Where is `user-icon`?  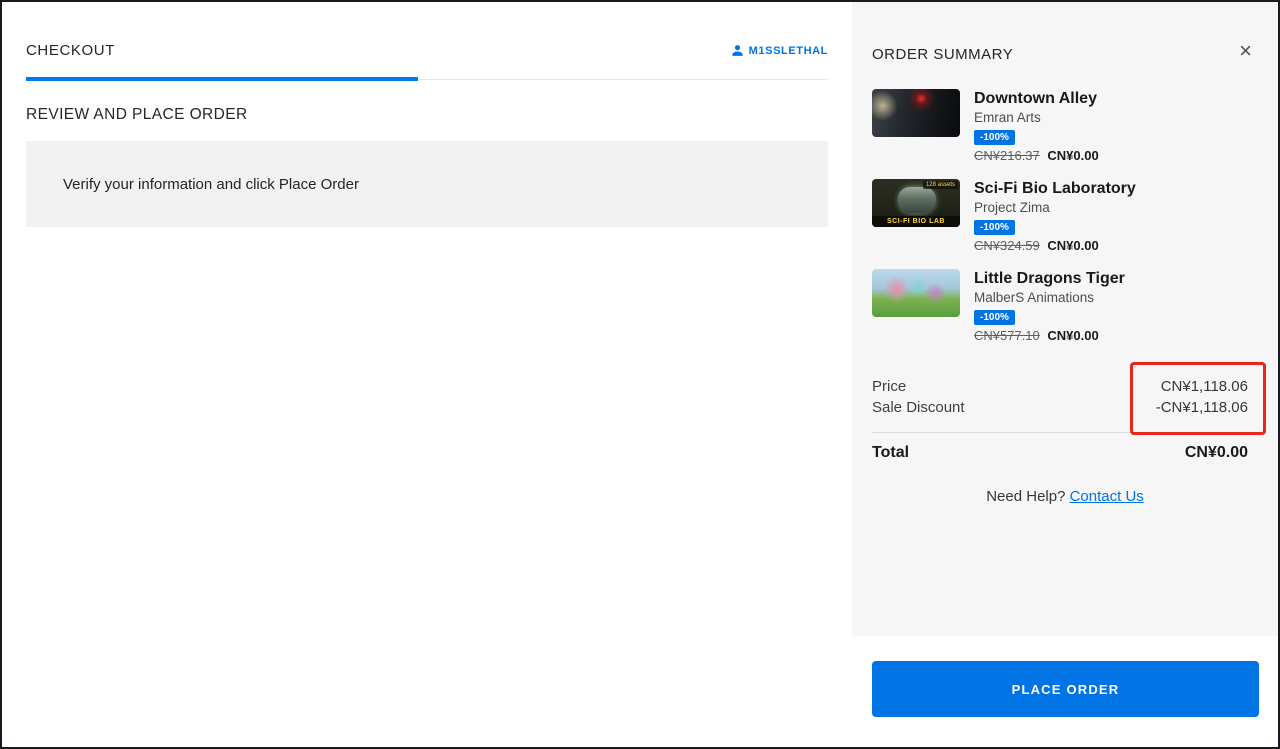 user-icon is located at coordinates (737, 50).